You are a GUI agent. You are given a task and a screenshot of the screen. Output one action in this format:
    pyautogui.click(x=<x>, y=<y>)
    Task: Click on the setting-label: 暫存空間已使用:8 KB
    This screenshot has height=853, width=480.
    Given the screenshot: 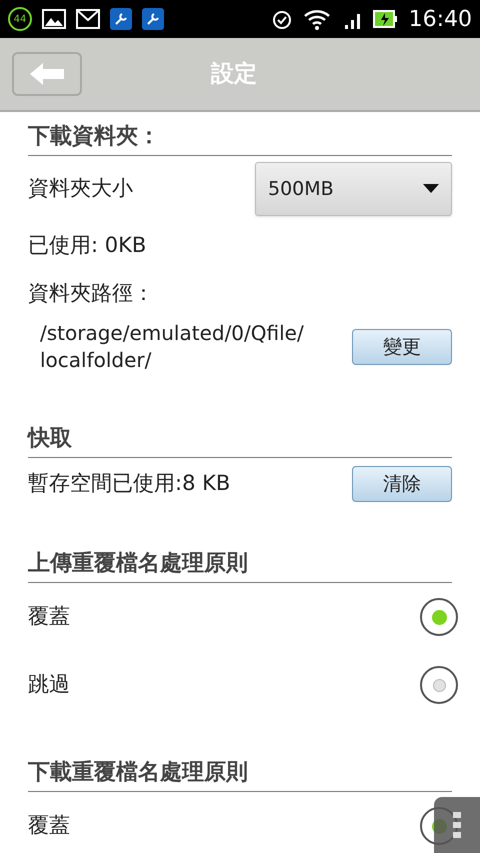 What is the action you would take?
    pyautogui.click(x=129, y=484)
    